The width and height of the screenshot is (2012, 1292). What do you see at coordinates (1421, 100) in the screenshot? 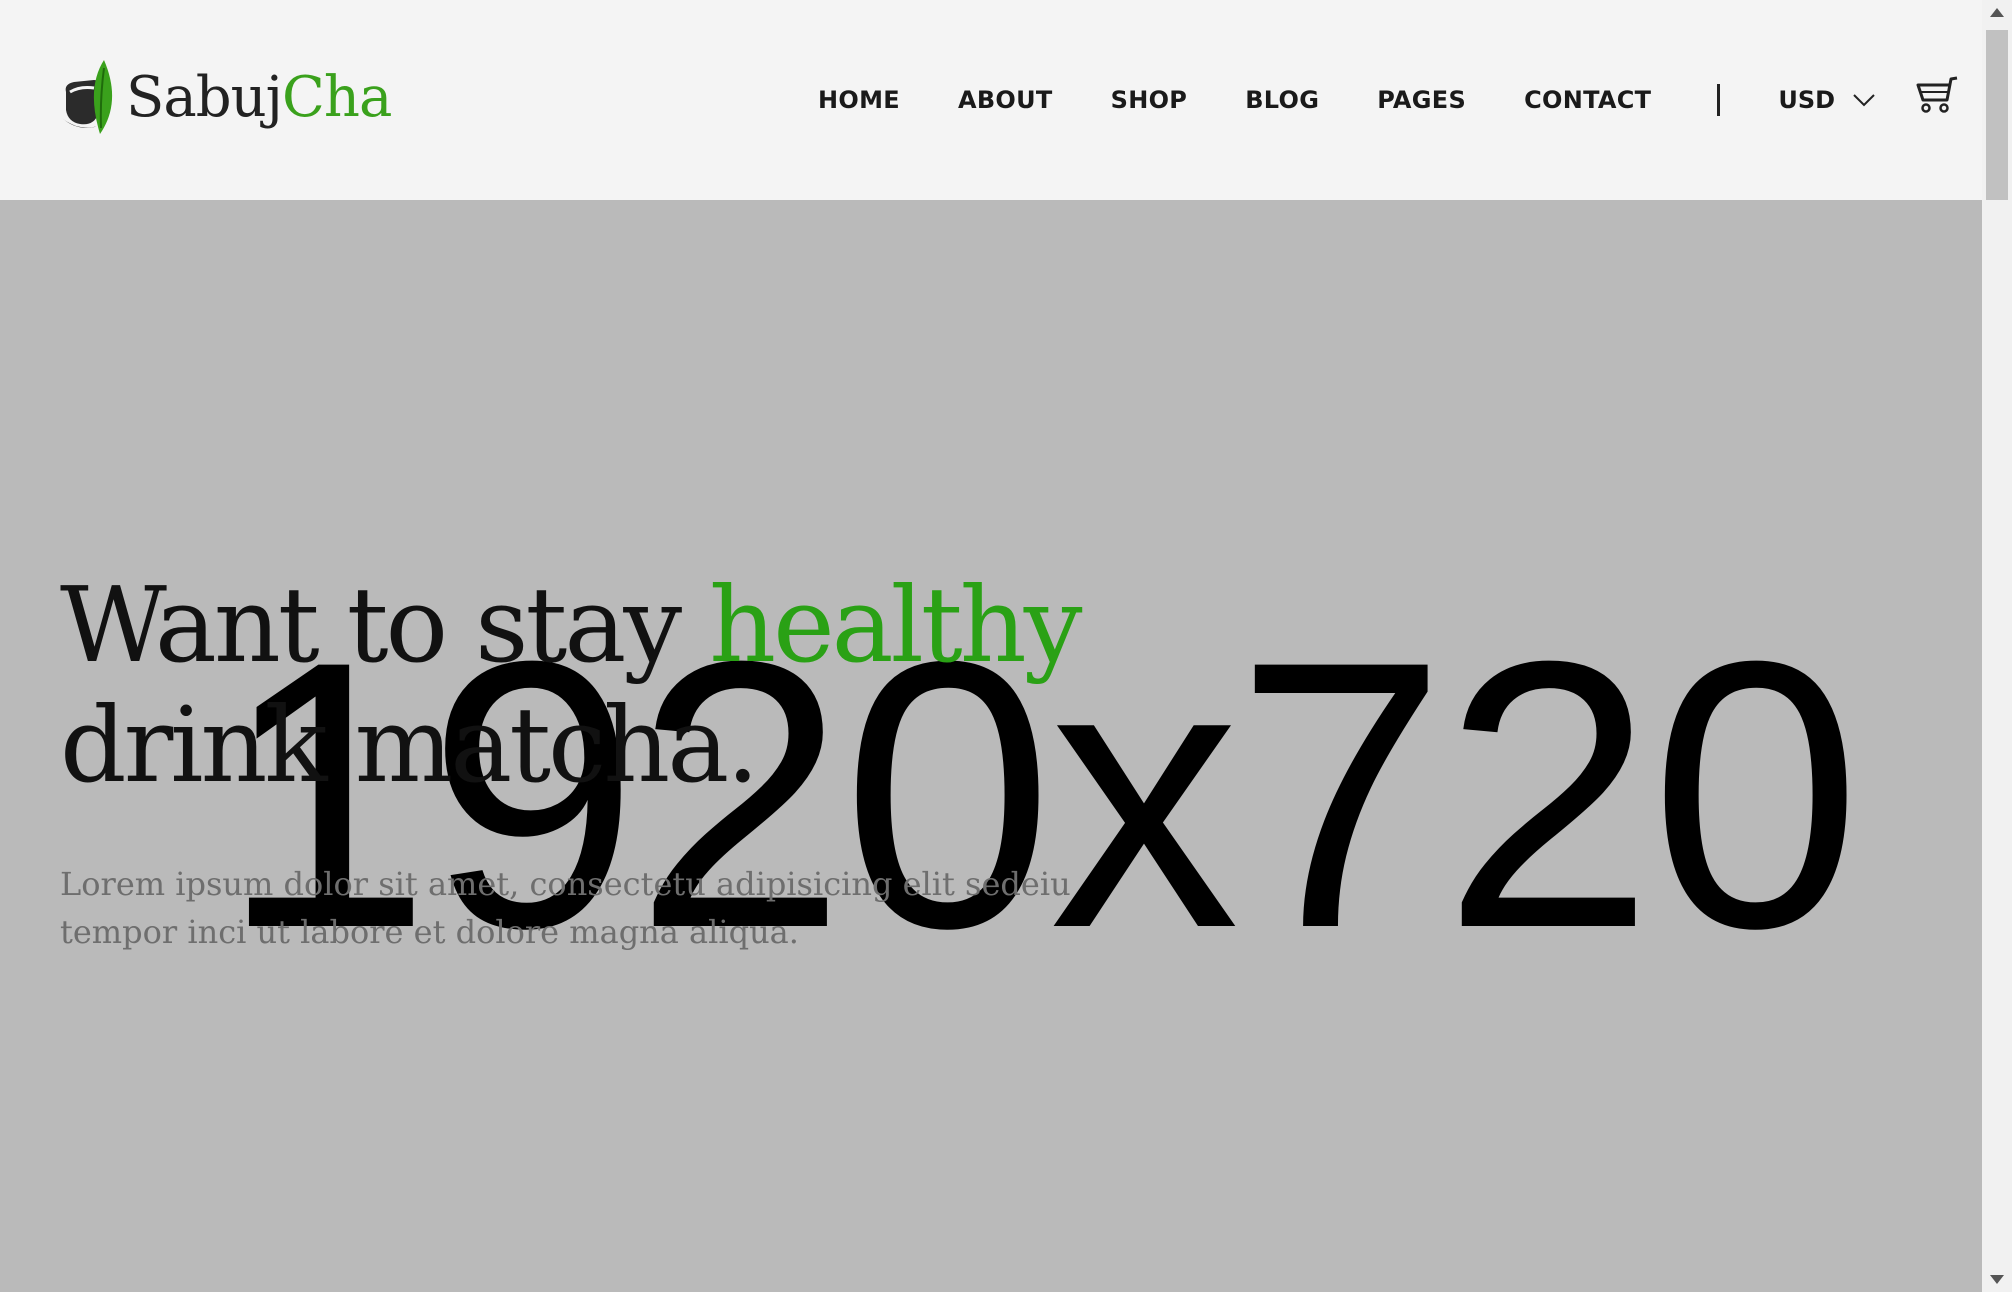
I see `nav-pages: PAGES` at bounding box center [1421, 100].